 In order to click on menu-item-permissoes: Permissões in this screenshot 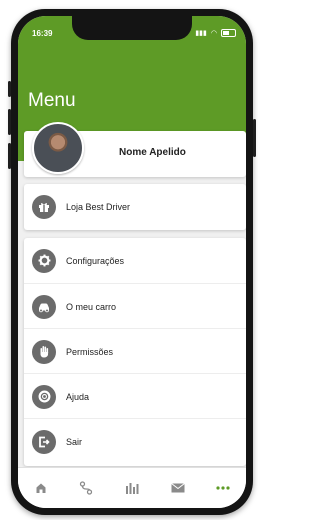, I will do `click(135, 351)`.